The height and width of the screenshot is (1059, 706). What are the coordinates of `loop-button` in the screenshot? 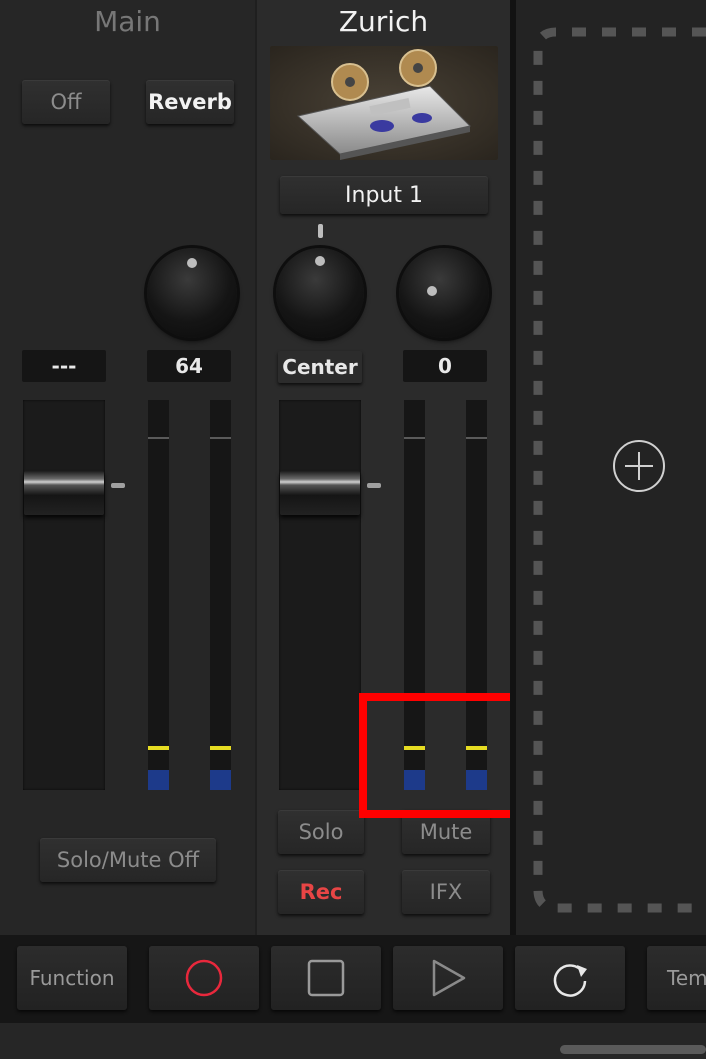 It's located at (570, 978).